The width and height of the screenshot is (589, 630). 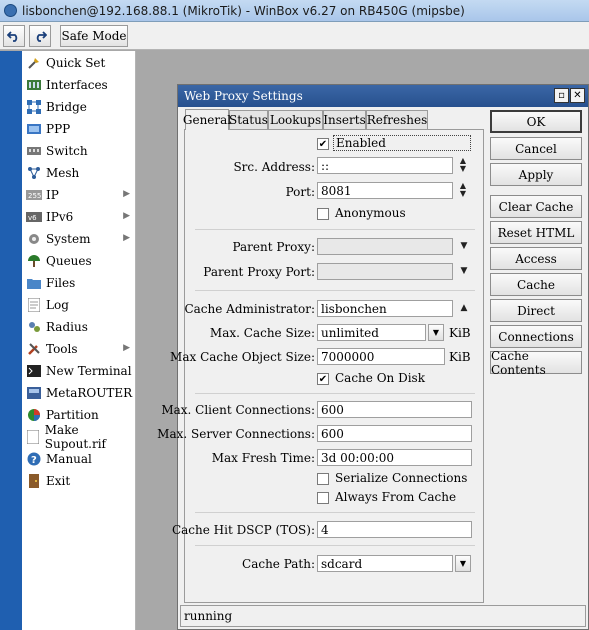 I want to click on cache-on-disk-checkbox: ✔, so click(x=323, y=379).